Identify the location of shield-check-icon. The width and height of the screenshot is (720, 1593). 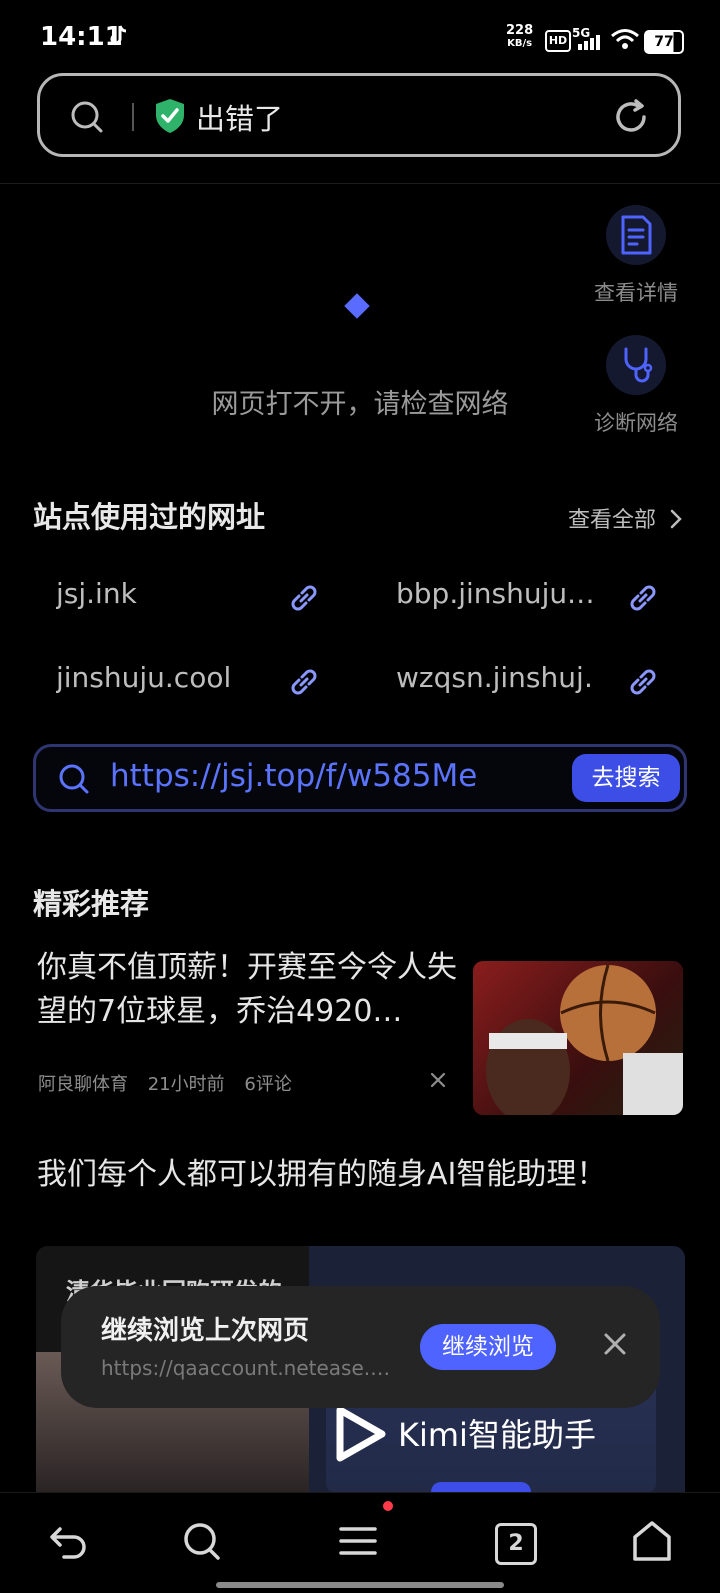
(170, 116).